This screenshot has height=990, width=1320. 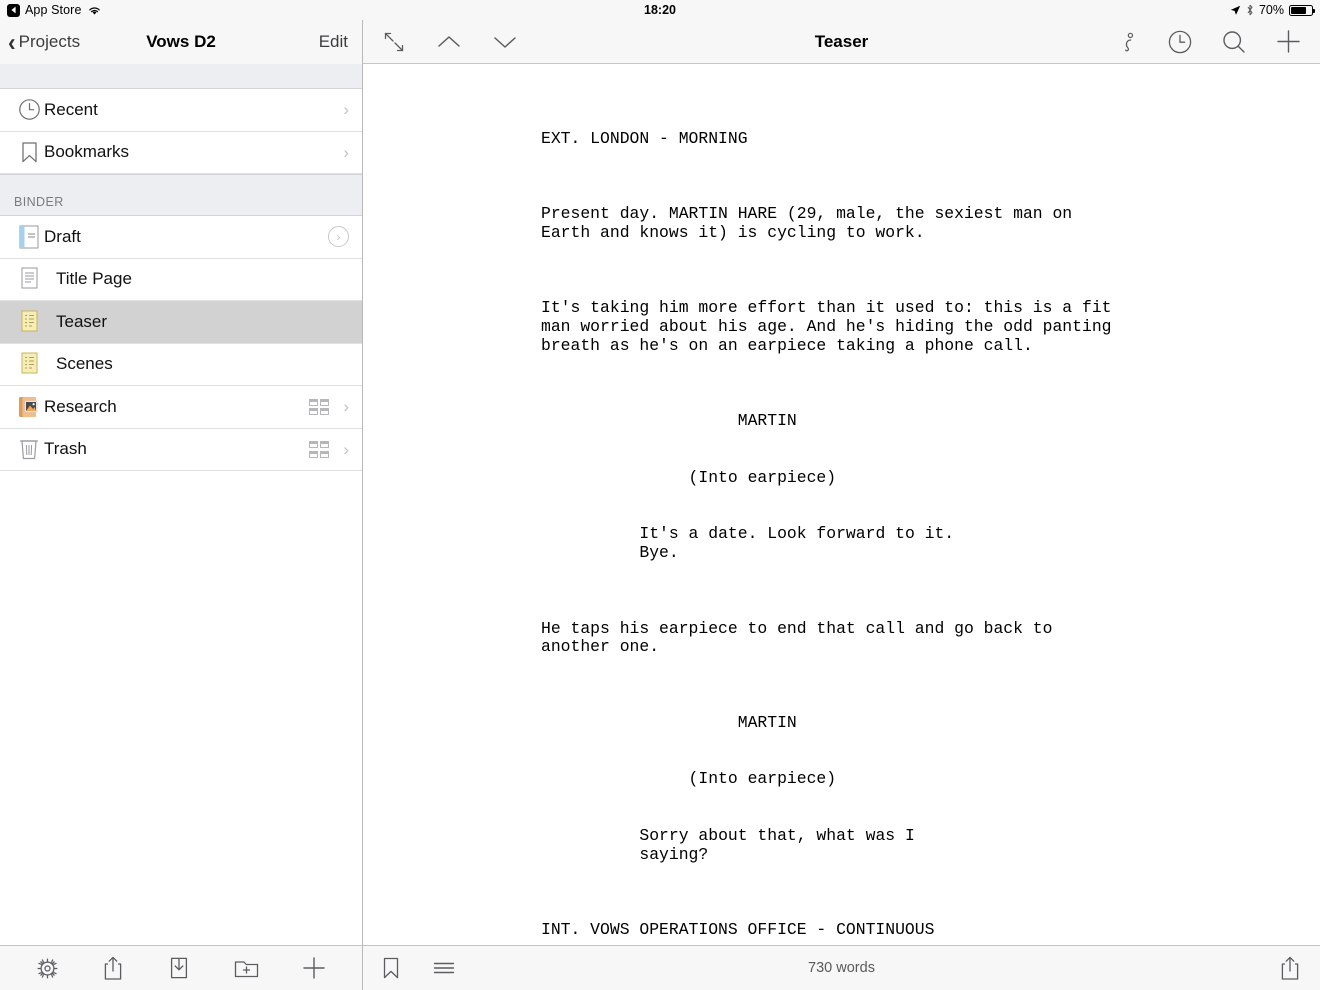 I want to click on bluetooth-icon, so click(x=1250, y=10).